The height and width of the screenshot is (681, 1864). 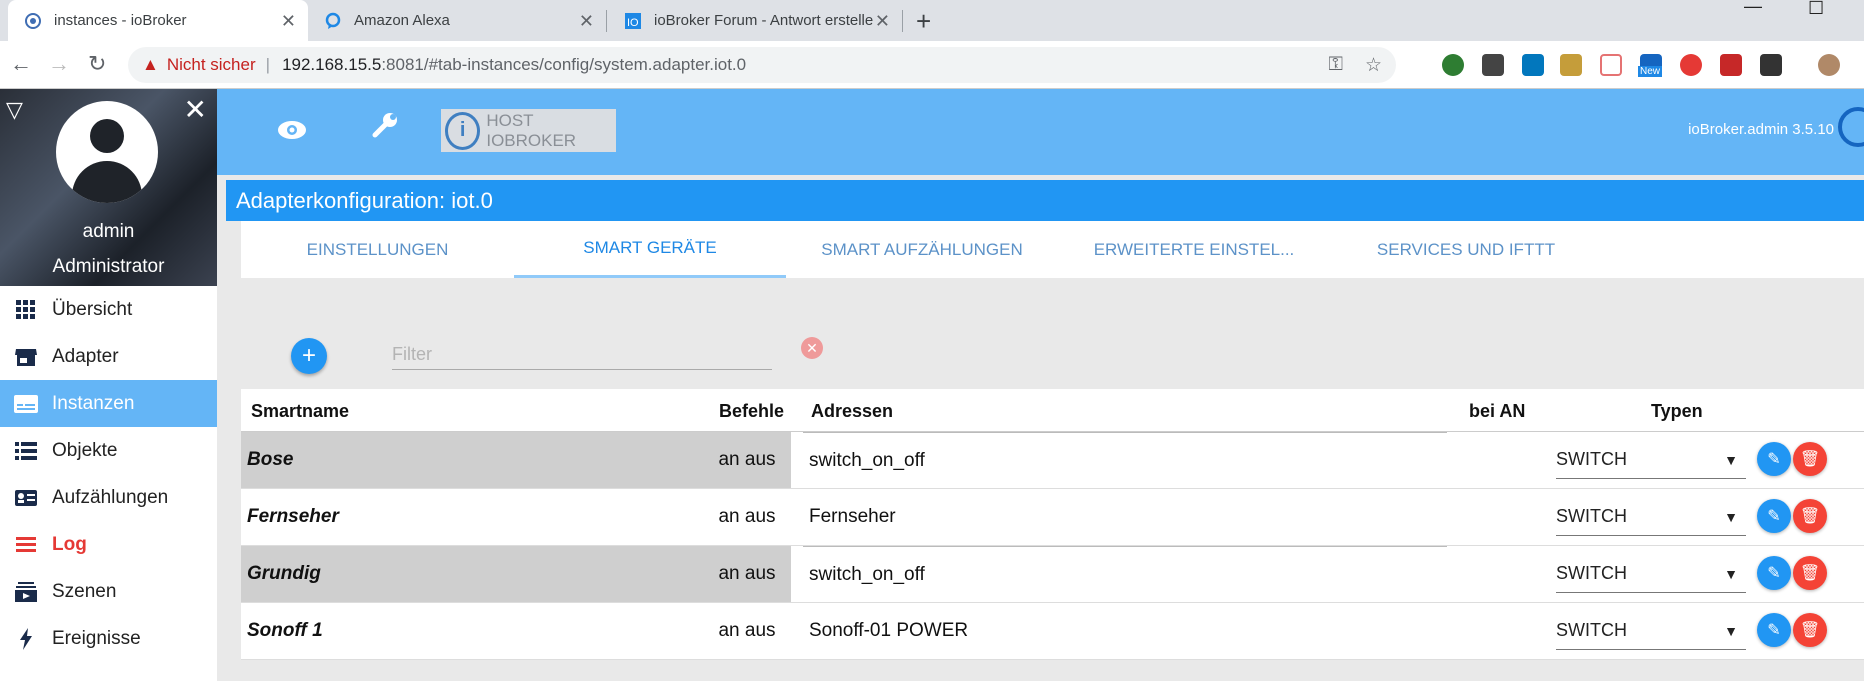 What do you see at coordinates (292, 131) in the screenshot?
I see `eye-icon` at bounding box center [292, 131].